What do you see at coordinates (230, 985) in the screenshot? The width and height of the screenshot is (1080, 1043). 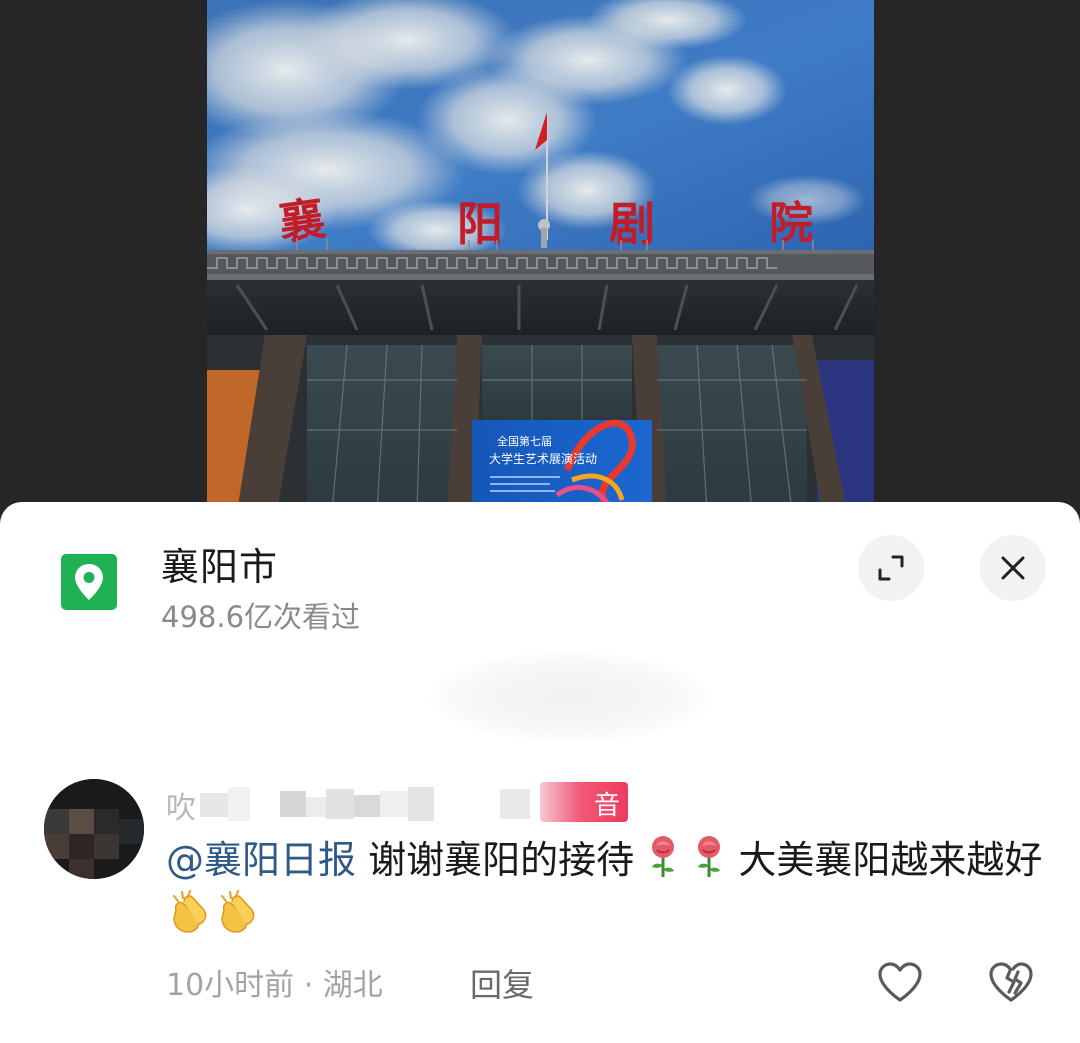 I see `comment-time: 10小时前` at bounding box center [230, 985].